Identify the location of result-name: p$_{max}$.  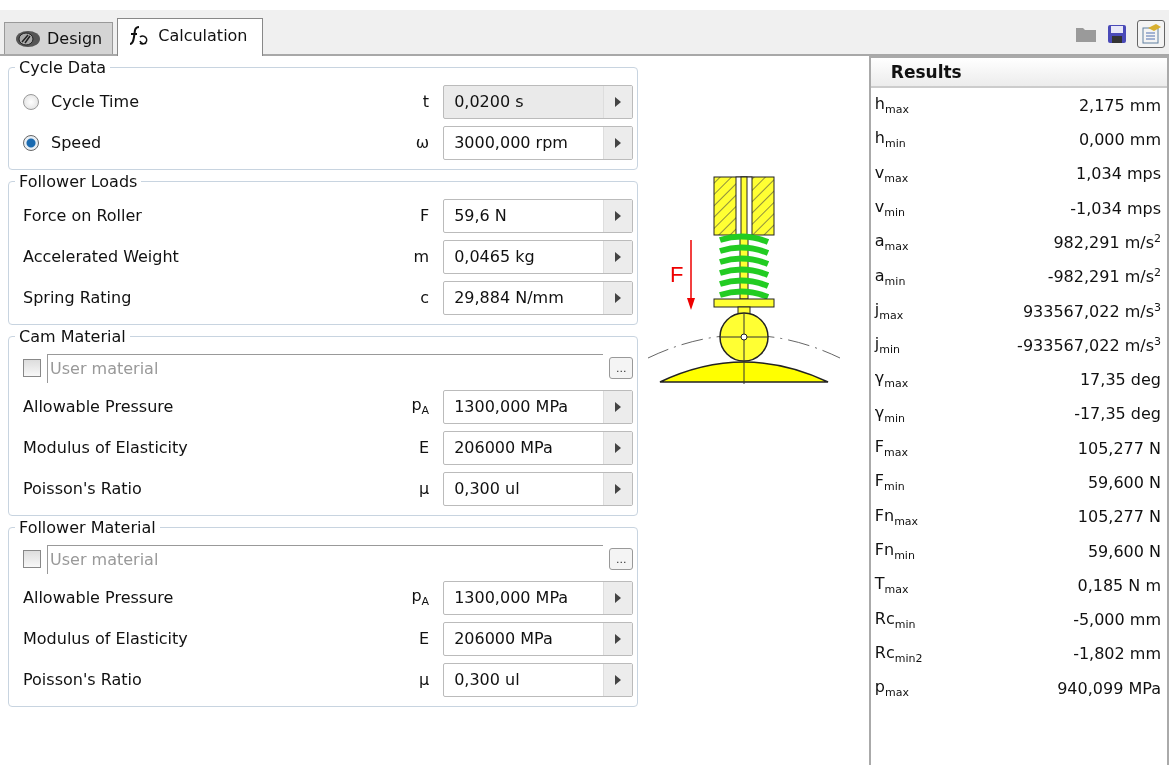
(891, 688).